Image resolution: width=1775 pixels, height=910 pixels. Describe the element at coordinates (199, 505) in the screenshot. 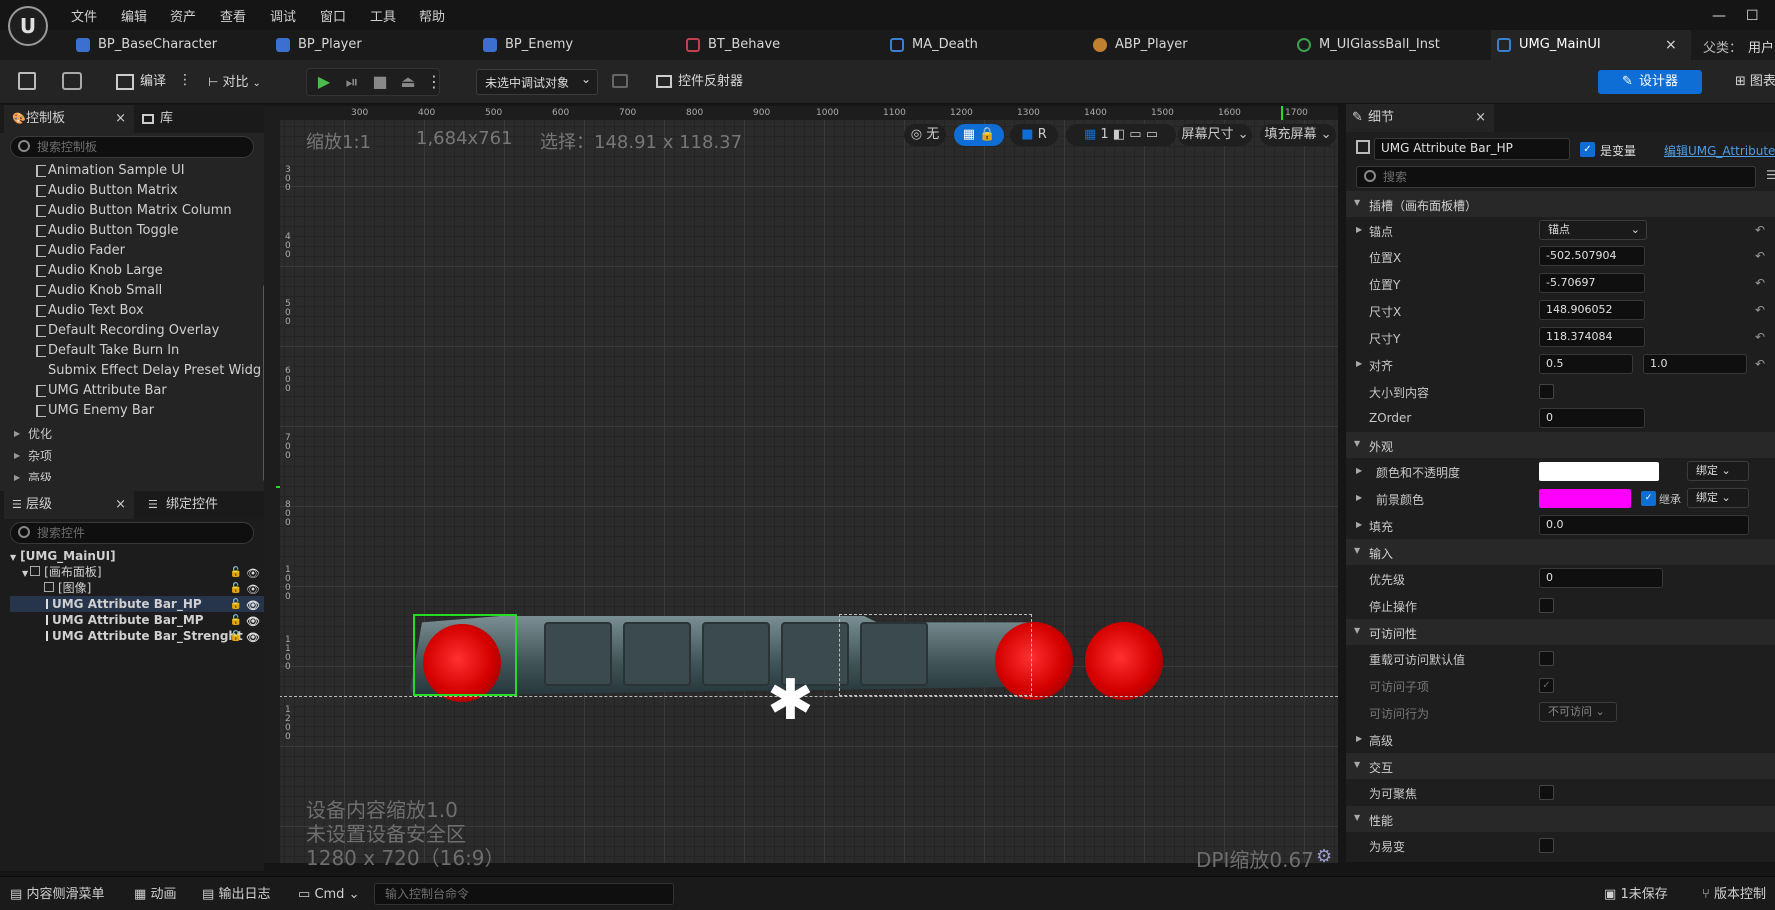

I see `tab-bind-widgets: ☰ 绑定控件` at that location.